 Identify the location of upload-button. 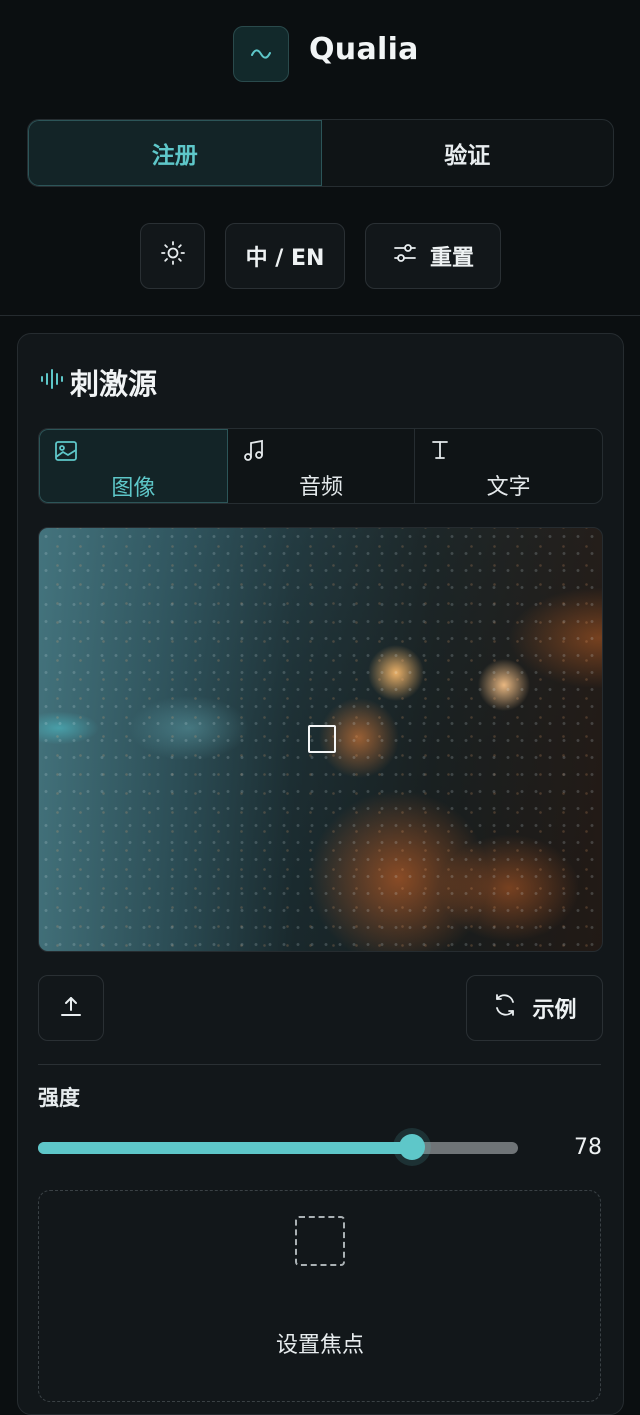
(71, 1008).